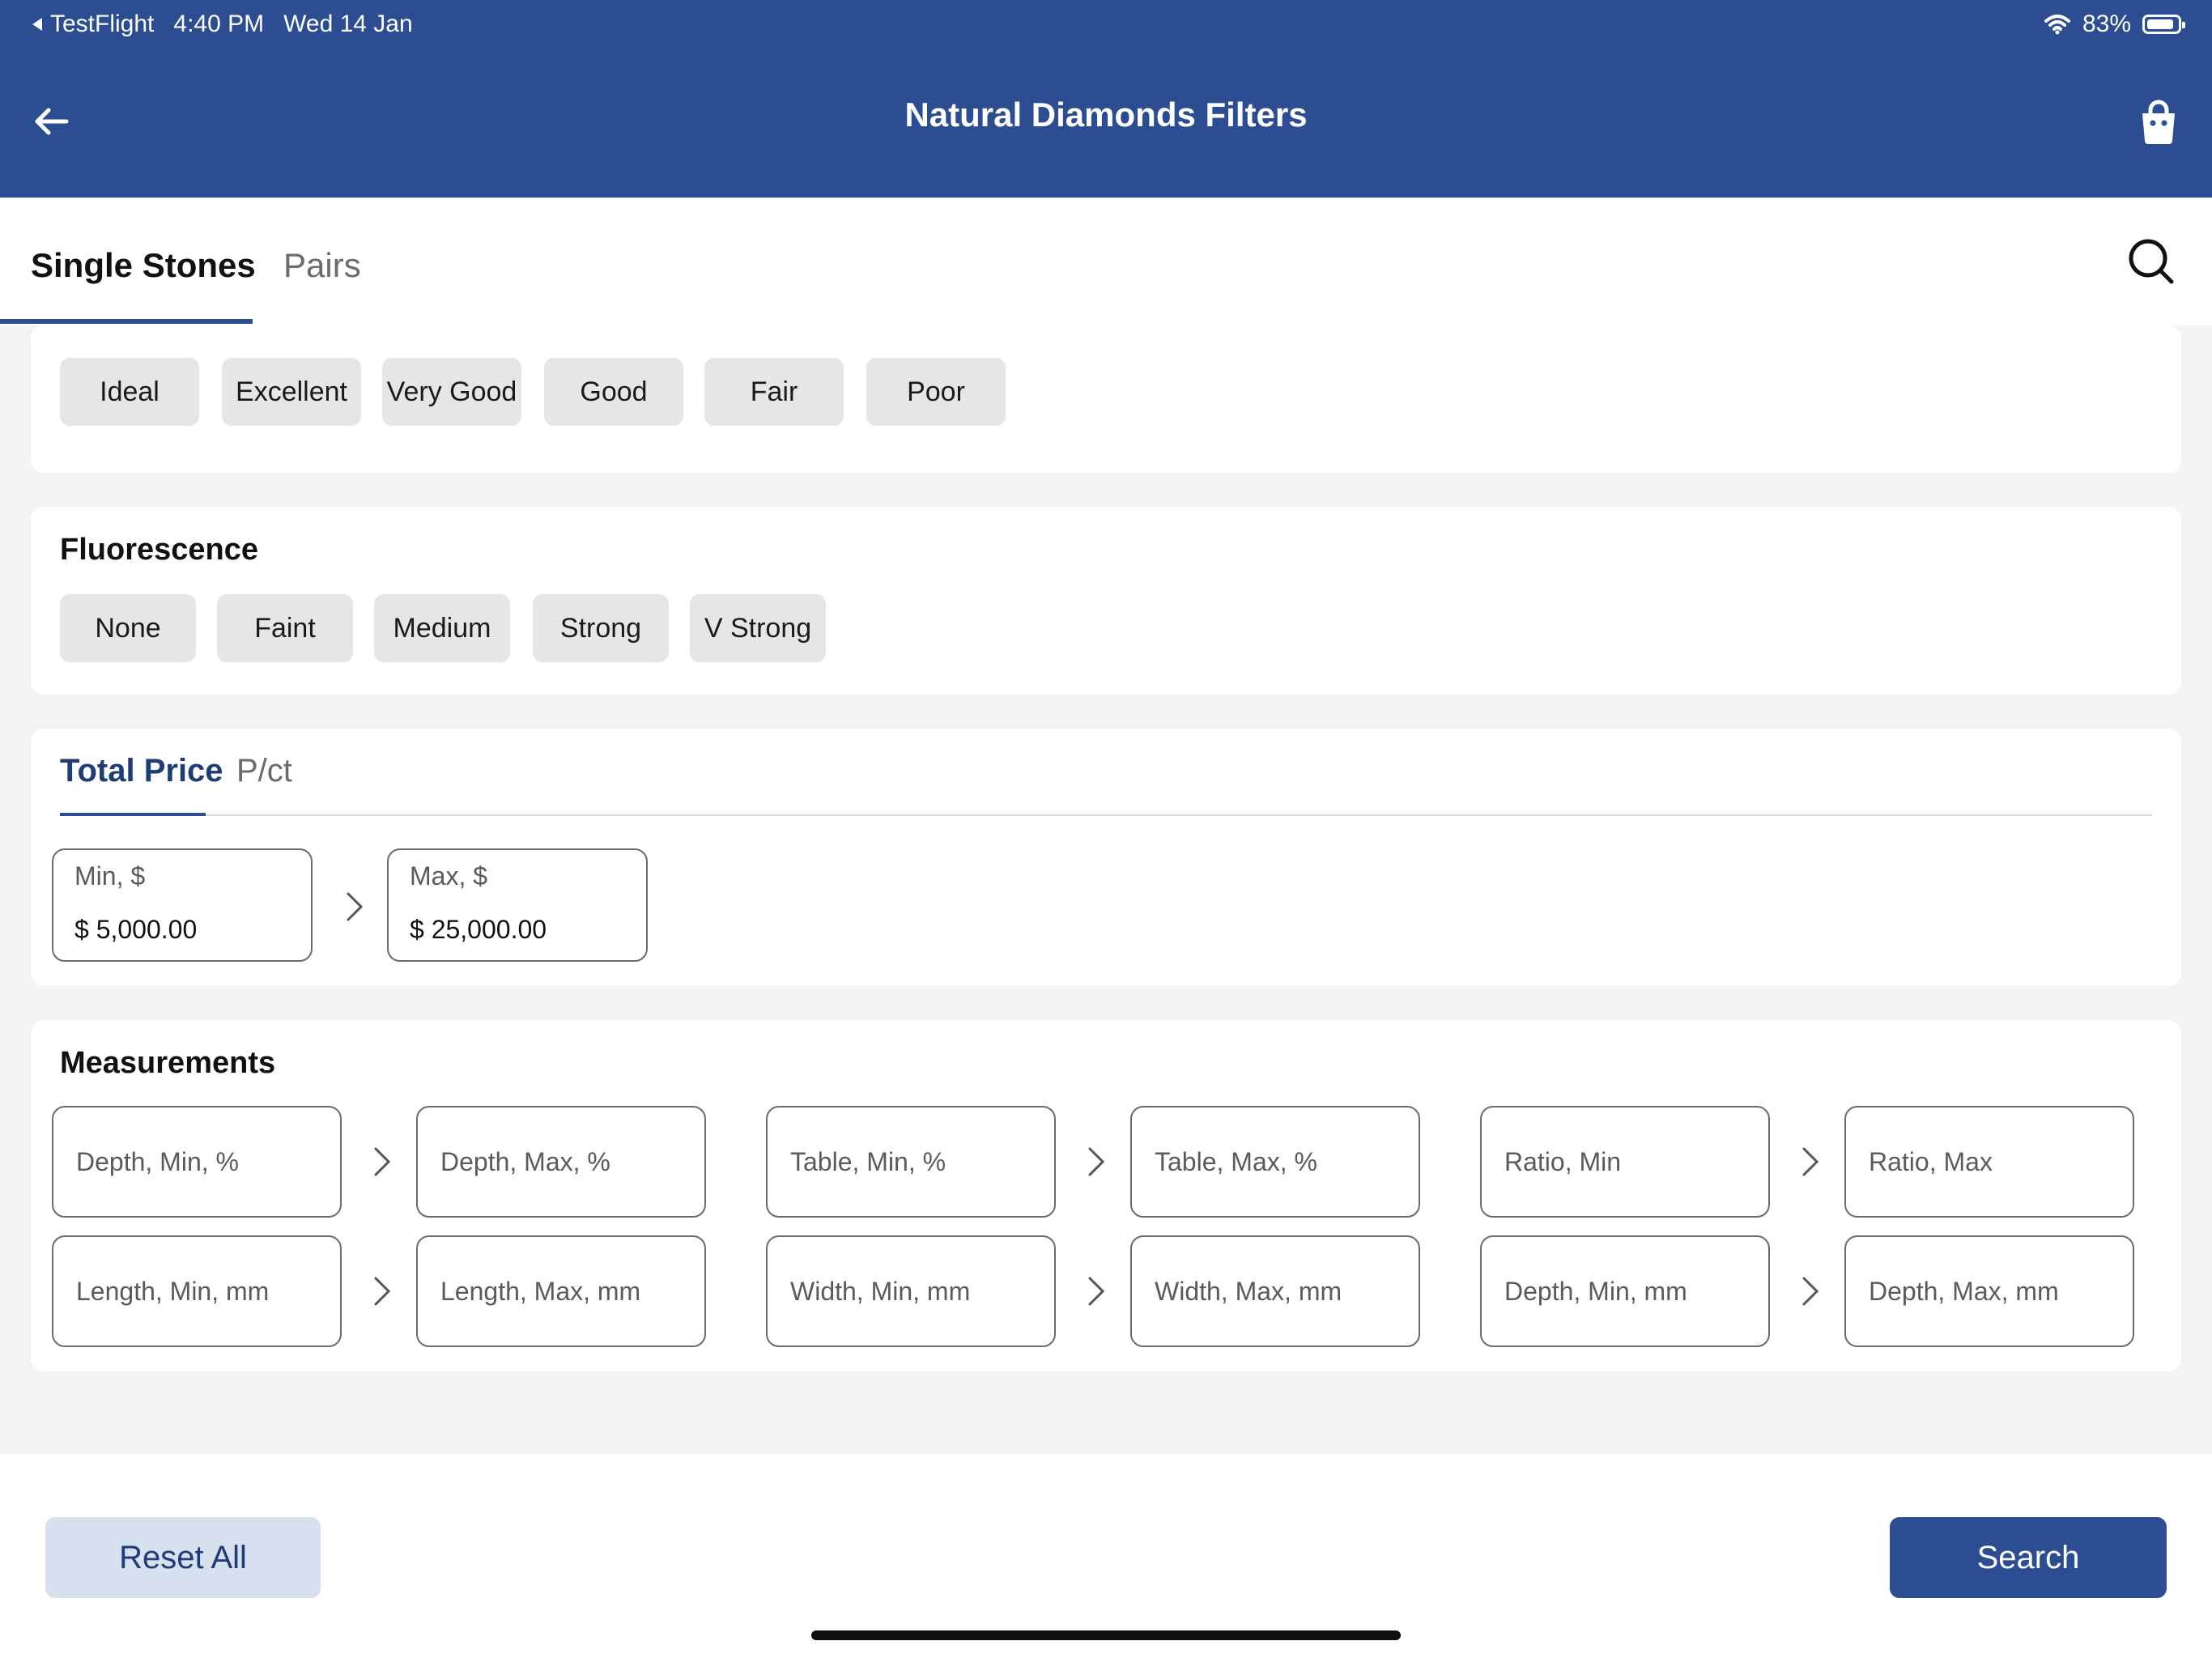 Image resolution: width=2212 pixels, height=1658 pixels. What do you see at coordinates (451, 392) in the screenshot?
I see `chip-cut-very-good: Very Good` at bounding box center [451, 392].